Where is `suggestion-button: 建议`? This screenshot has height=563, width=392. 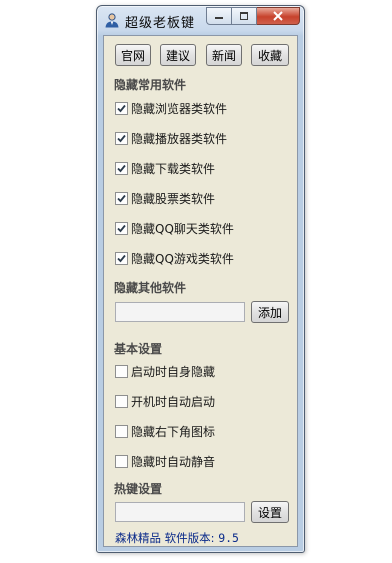
suggestion-button: 建议 is located at coordinates (178, 55).